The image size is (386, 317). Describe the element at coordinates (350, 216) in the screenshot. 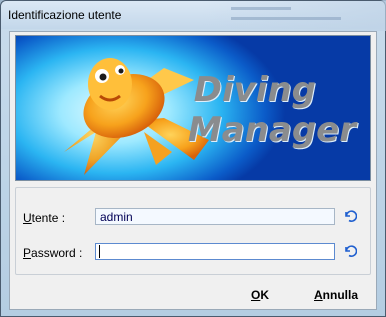

I see `undo-username-icon` at that location.